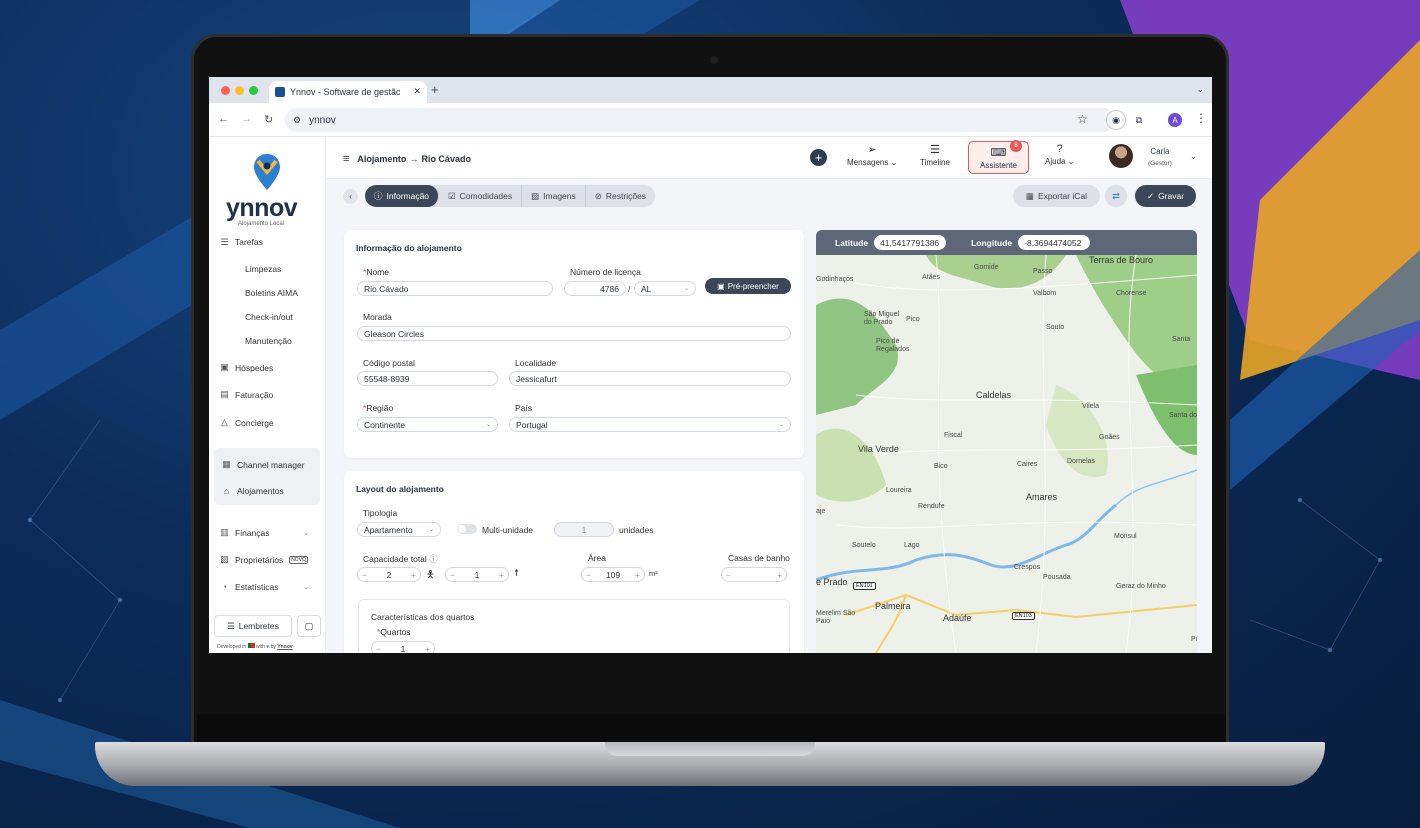 The height and width of the screenshot is (828, 1420). I want to click on exportar-ical-button: ▦ Exportar iCal, so click(1056, 196).